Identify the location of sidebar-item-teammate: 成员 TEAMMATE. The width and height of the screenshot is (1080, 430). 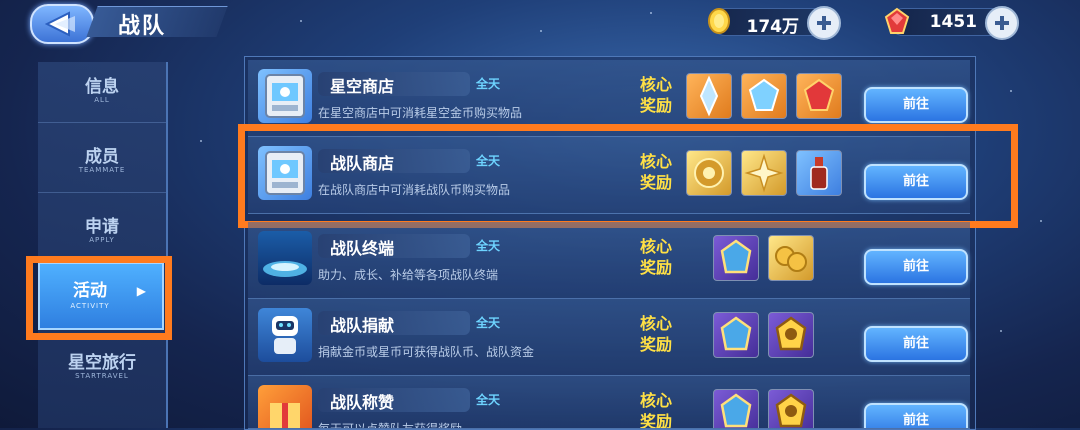
(102, 162).